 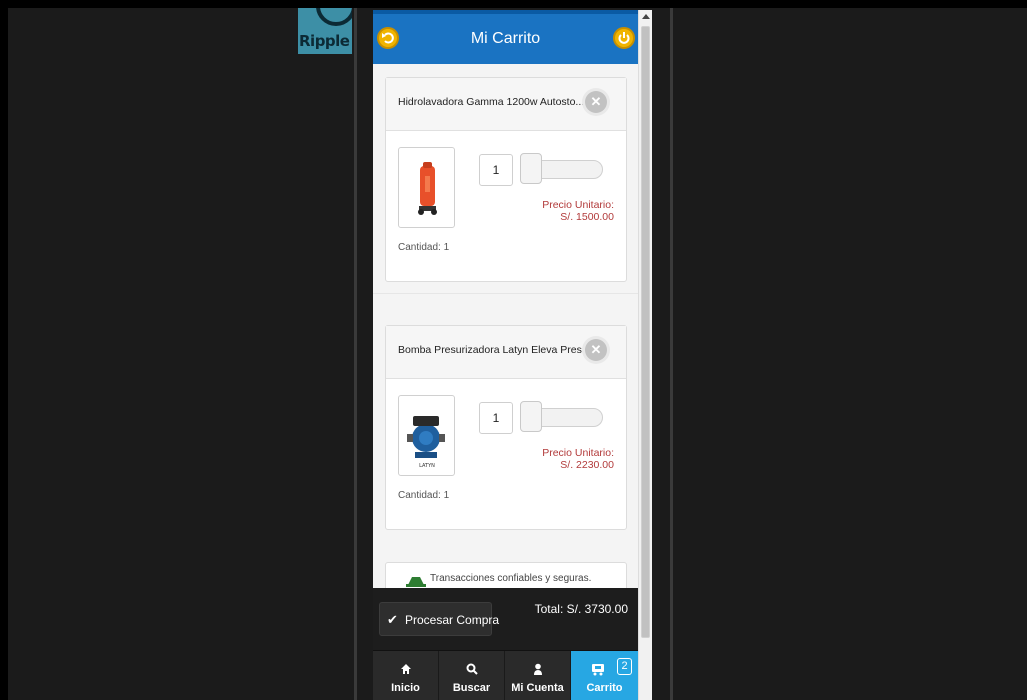 I want to click on unit-price: Precio Unitario: S/. 2230.00, so click(x=555, y=459).